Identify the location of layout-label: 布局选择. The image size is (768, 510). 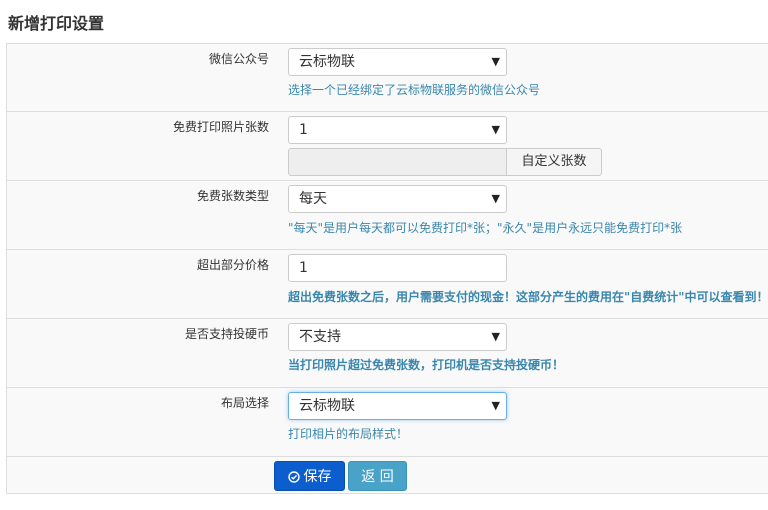
(244, 403).